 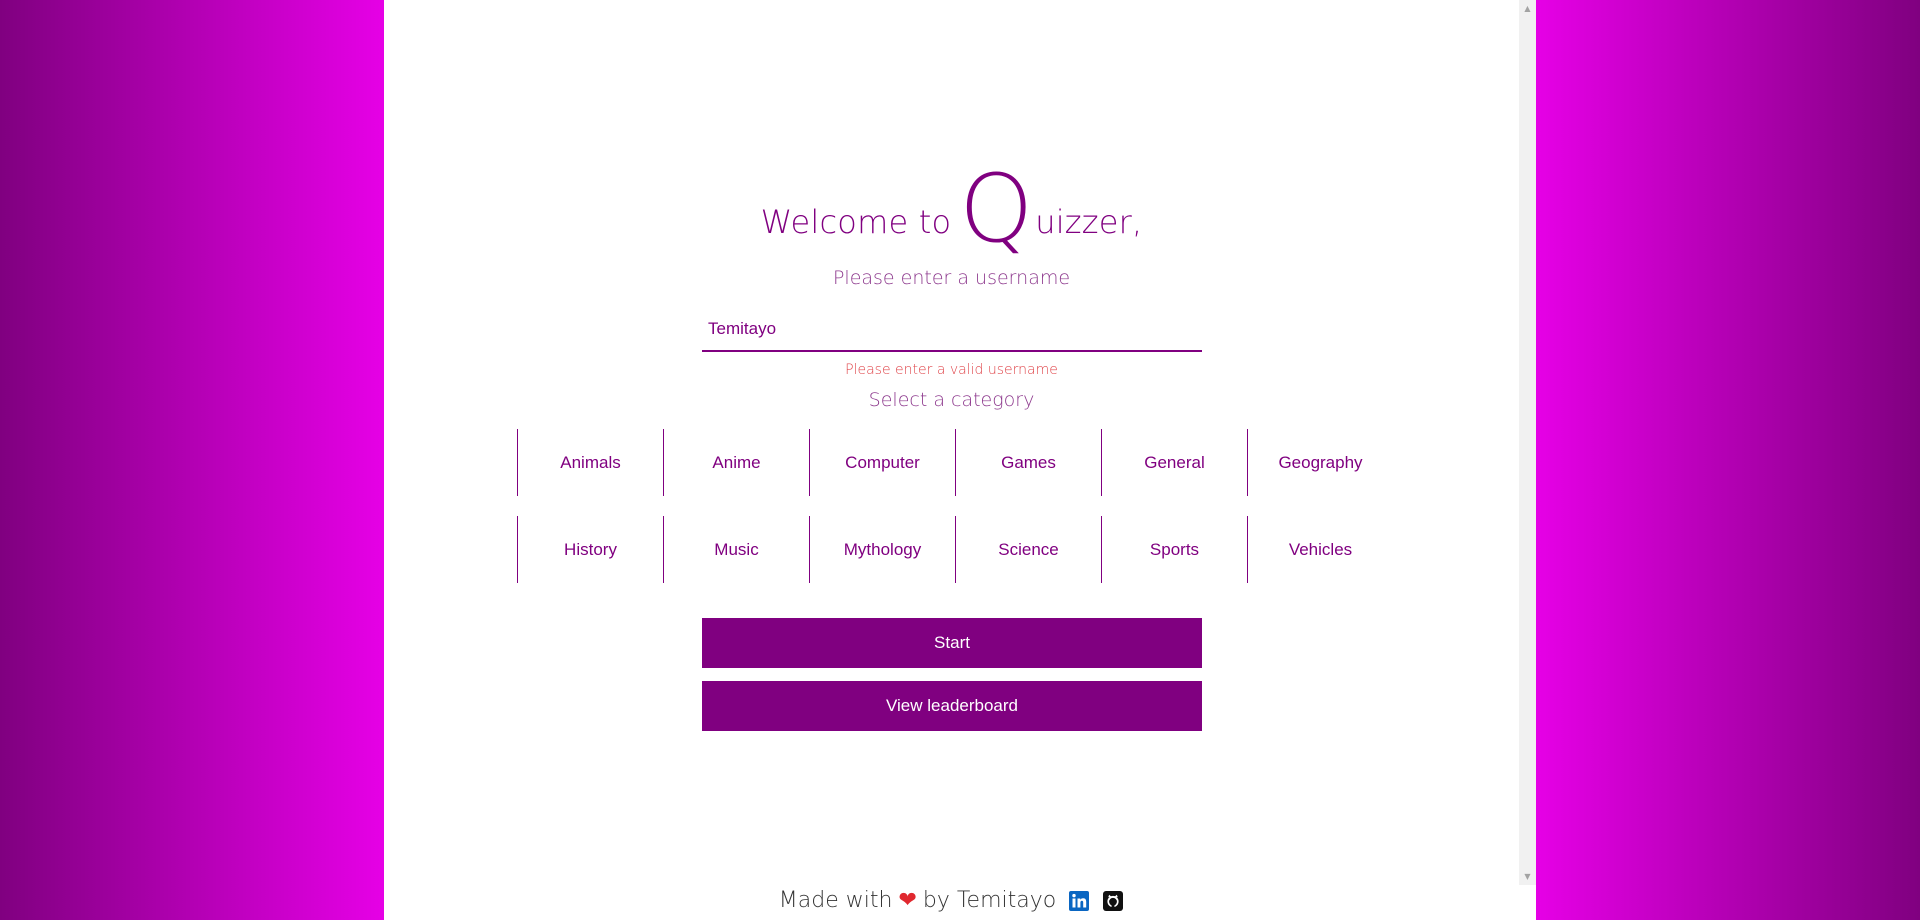 What do you see at coordinates (736, 462) in the screenshot?
I see `category-anime: Anime` at bounding box center [736, 462].